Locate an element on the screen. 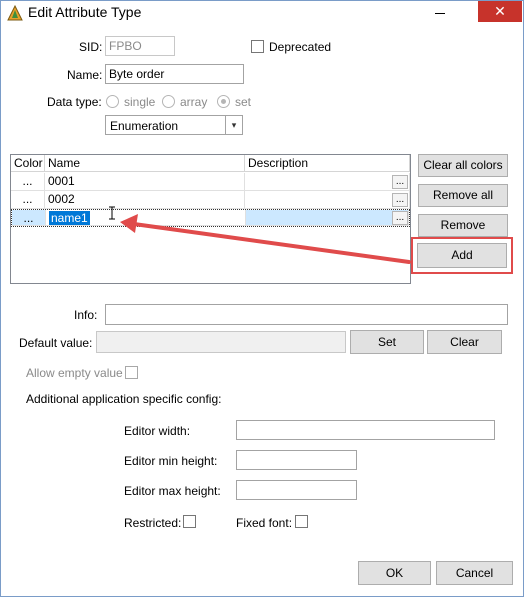 This screenshot has width=524, height=597. info-input is located at coordinates (306, 314).